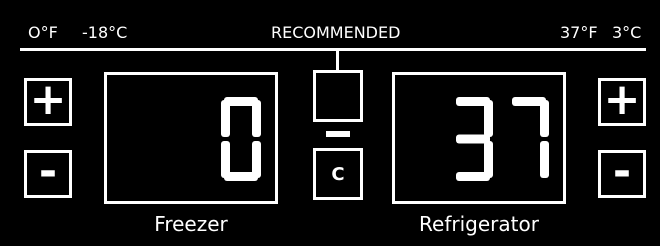  Describe the element at coordinates (337, 59) in the screenshot. I see `recommended-connector` at that location.